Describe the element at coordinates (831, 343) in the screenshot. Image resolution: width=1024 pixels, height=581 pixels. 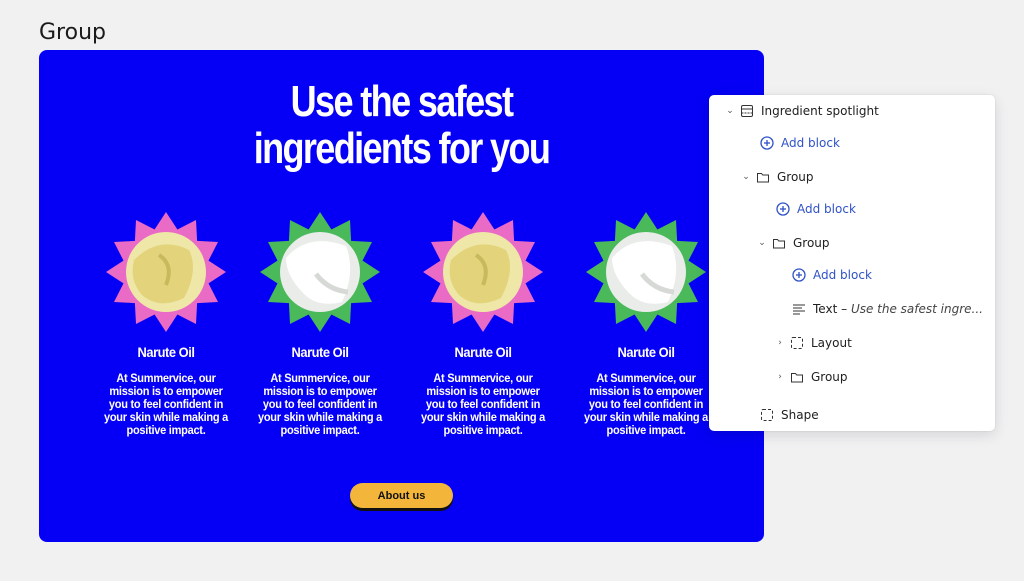
I see `tree-label: Layout` at that location.